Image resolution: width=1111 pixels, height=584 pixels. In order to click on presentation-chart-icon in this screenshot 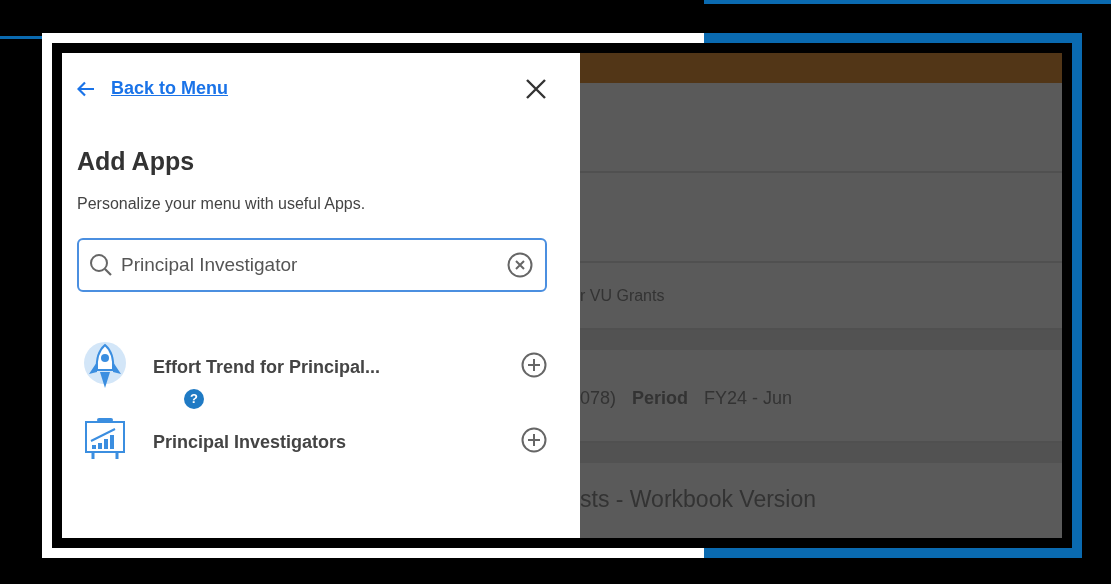, I will do `click(105, 439)`.